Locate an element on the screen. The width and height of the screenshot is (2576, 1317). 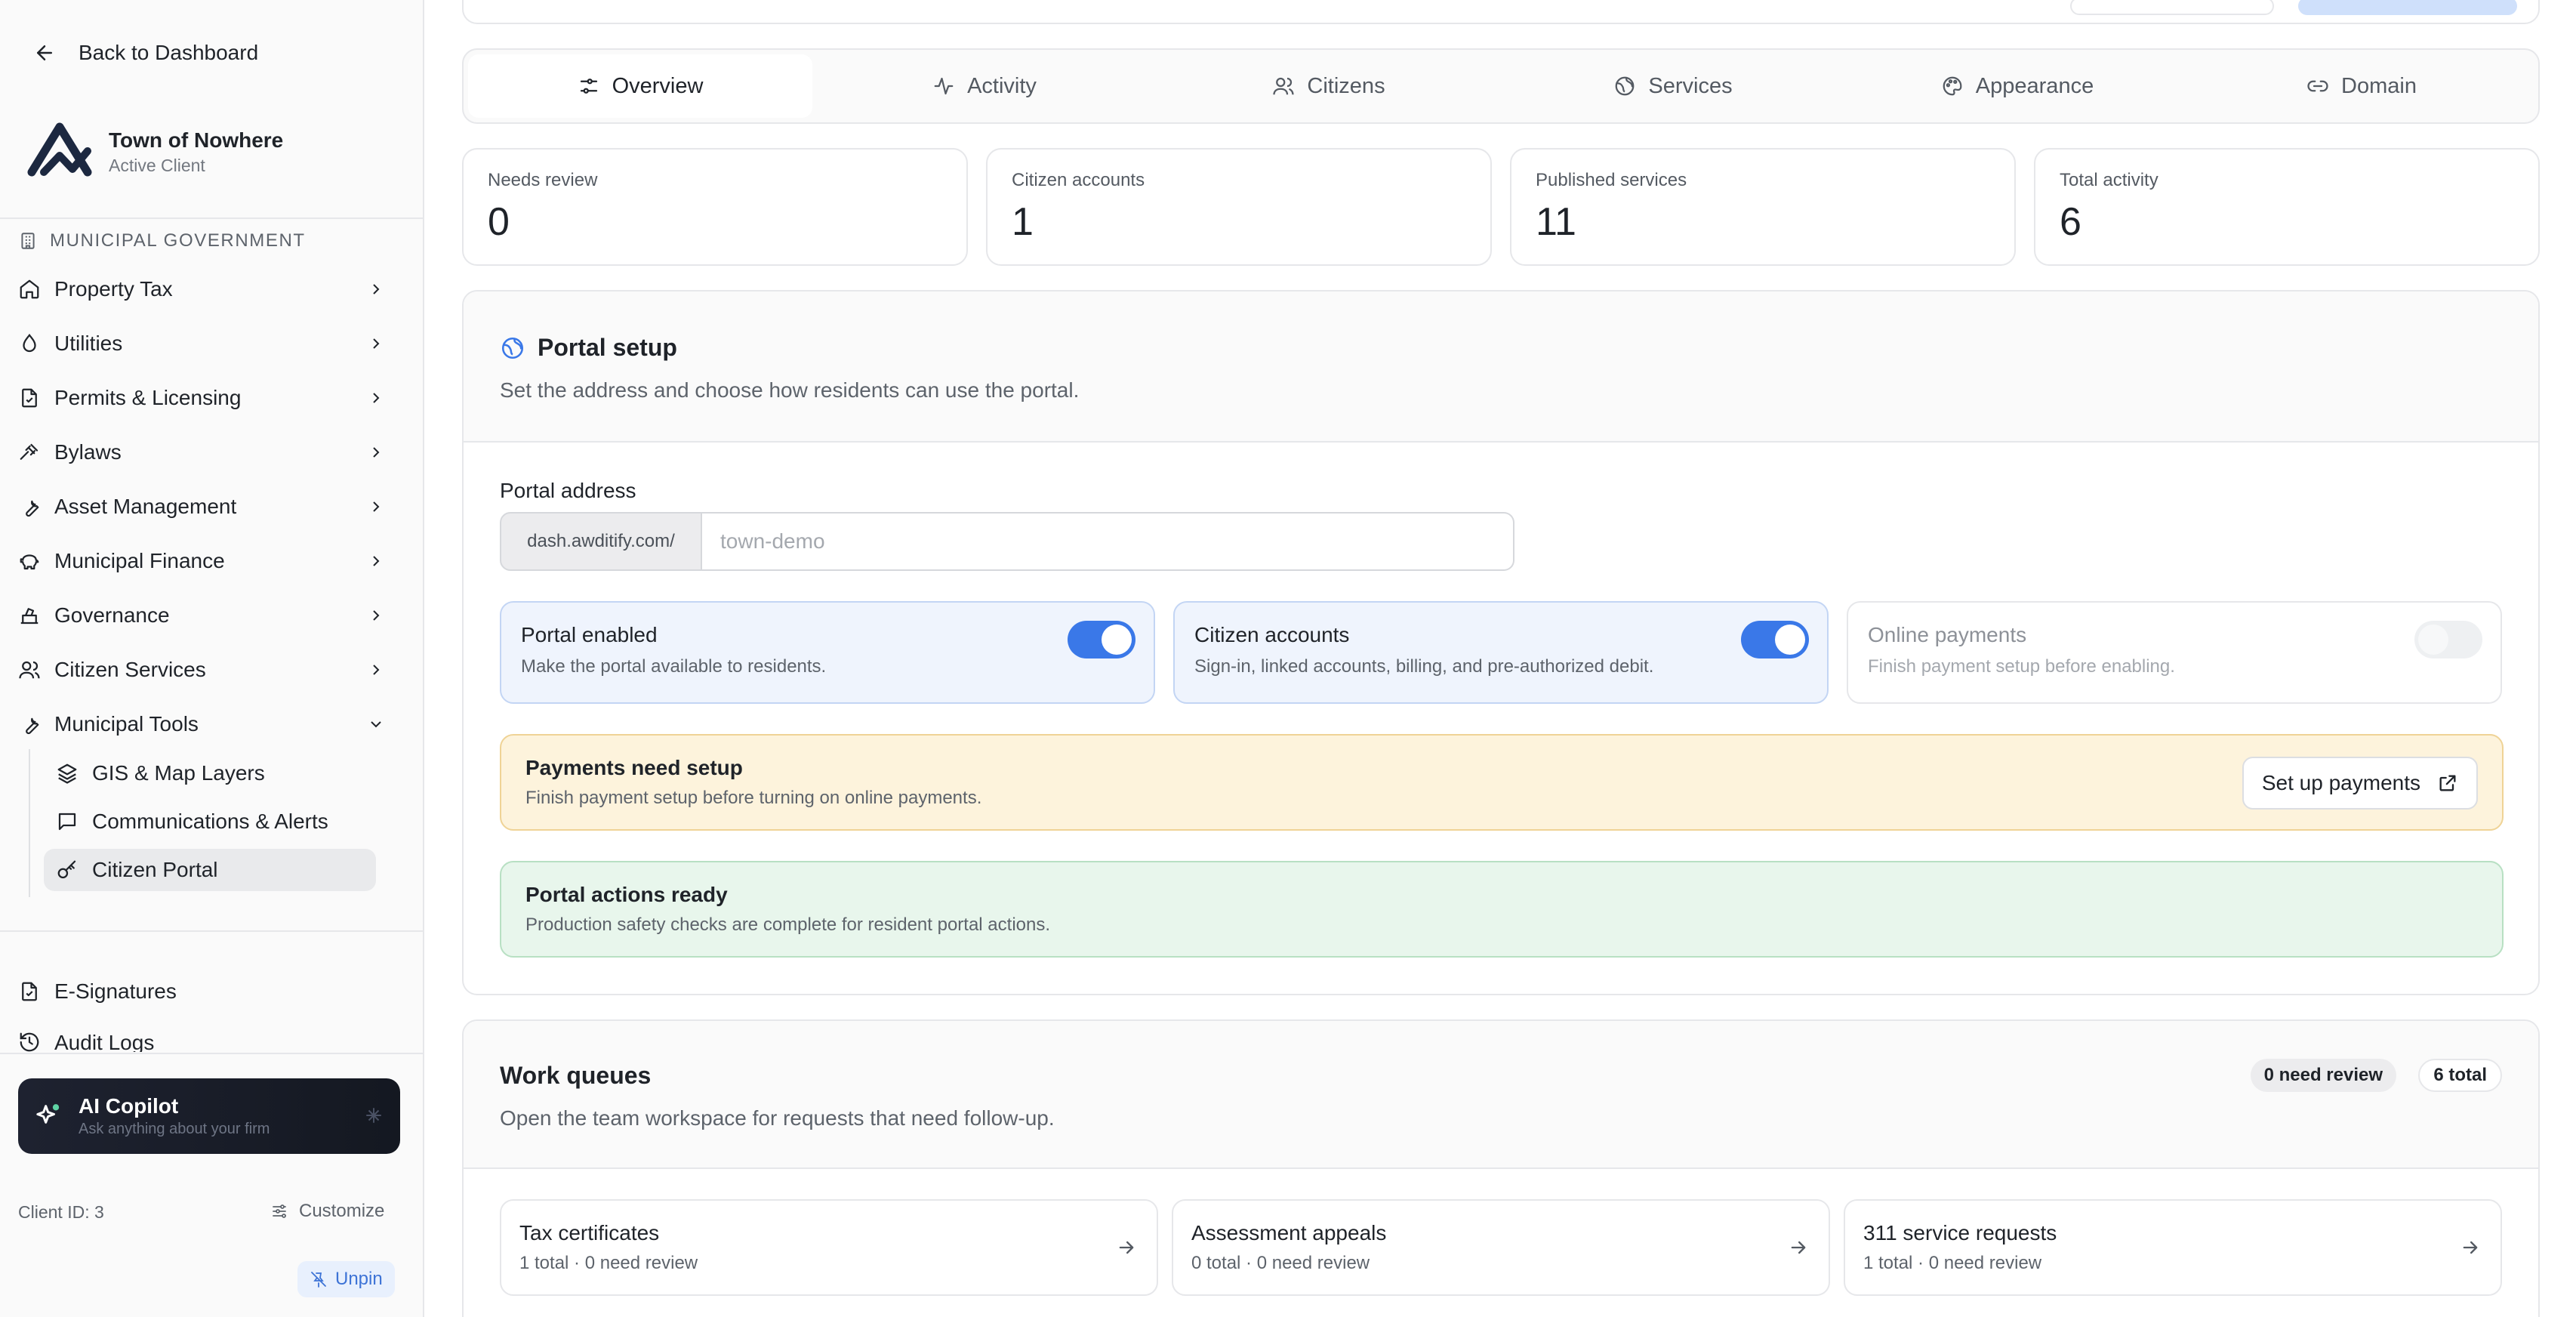
unpin-button: Unpin is located at coordinates (346, 1279).